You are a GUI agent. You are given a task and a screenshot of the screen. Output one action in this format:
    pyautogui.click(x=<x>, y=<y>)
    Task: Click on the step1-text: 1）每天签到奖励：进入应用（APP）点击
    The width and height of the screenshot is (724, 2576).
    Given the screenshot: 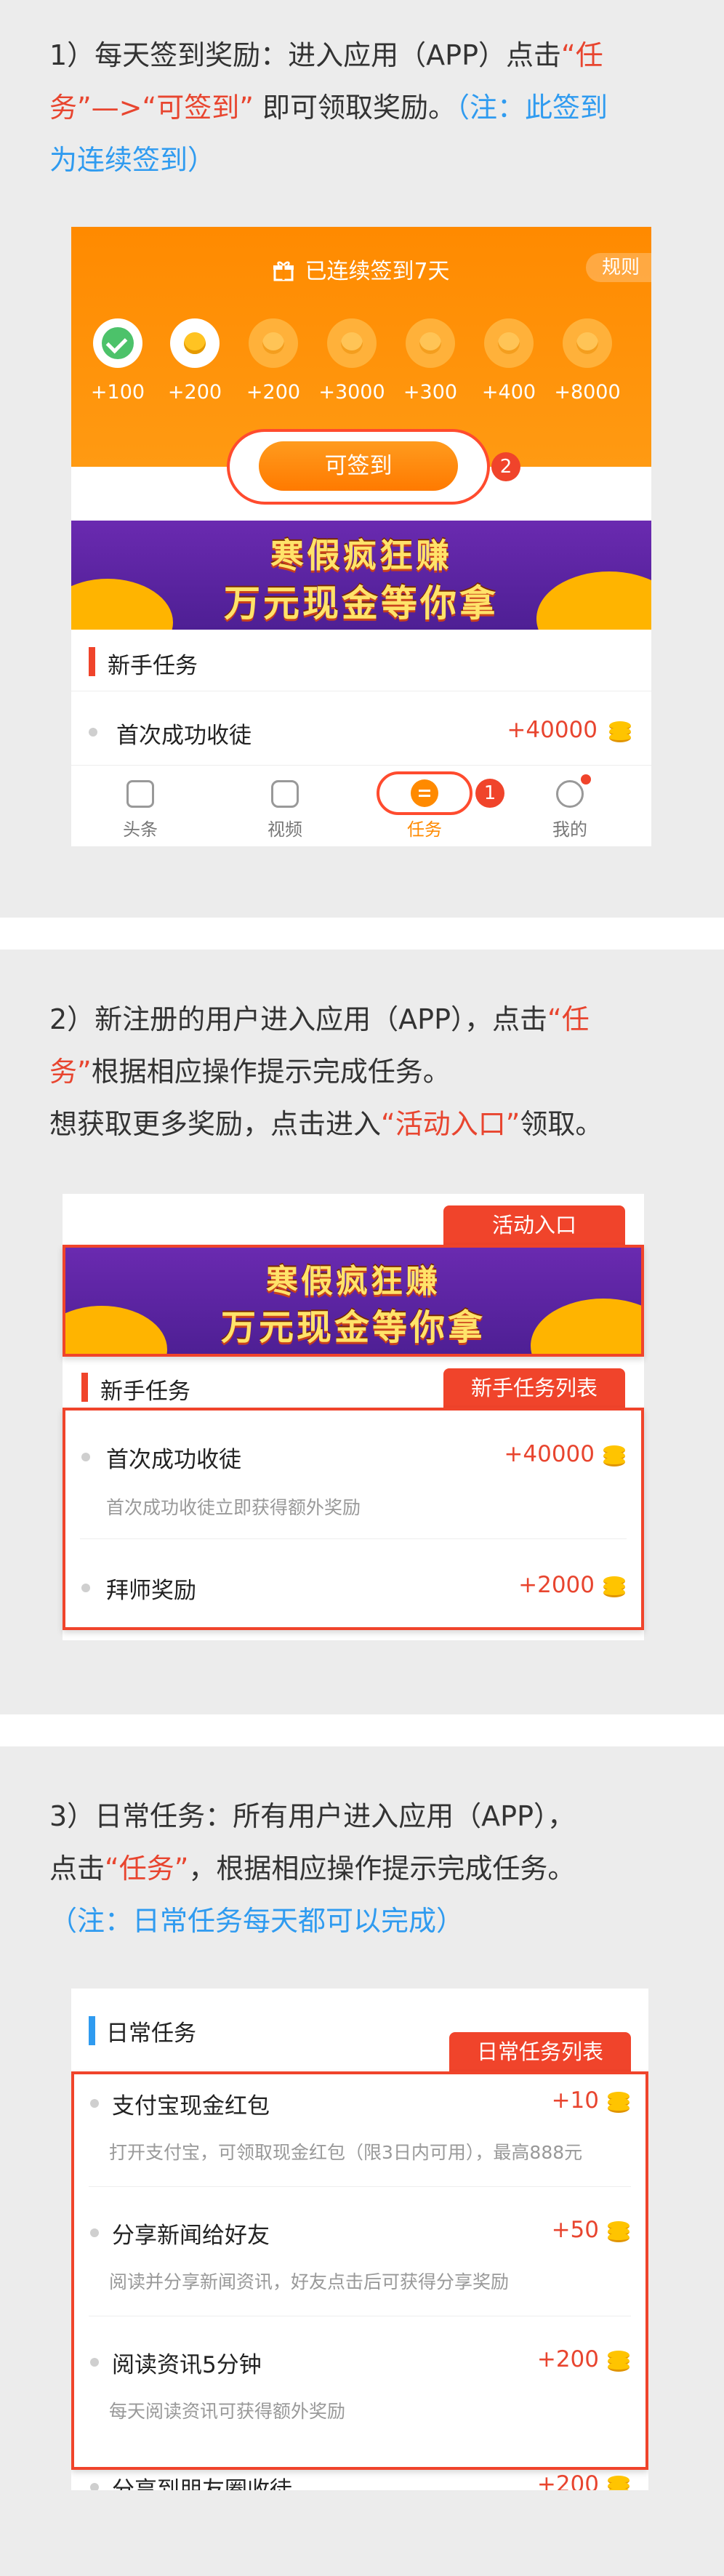 What is the action you would take?
    pyautogui.click(x=305, y=55)
    